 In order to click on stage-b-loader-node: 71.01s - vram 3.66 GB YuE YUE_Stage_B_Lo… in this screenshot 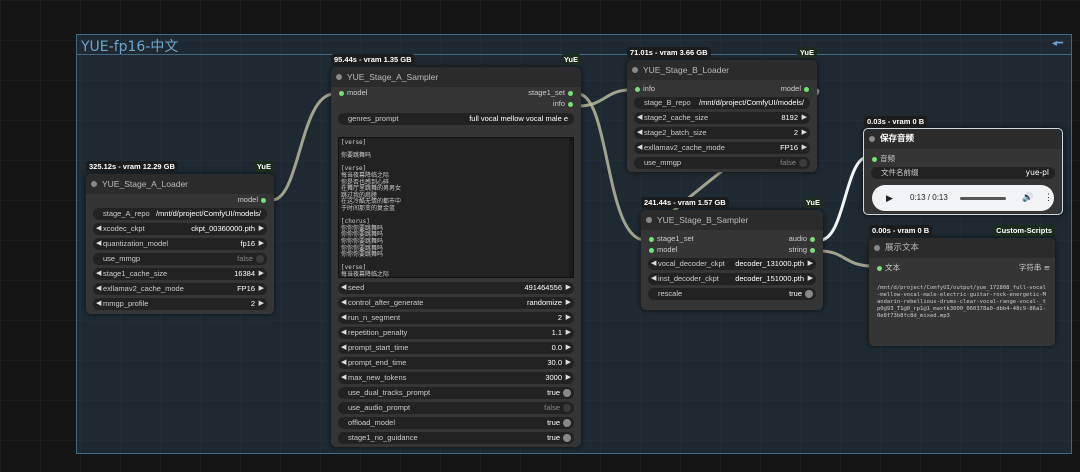, I will do `click(722, 109)`.